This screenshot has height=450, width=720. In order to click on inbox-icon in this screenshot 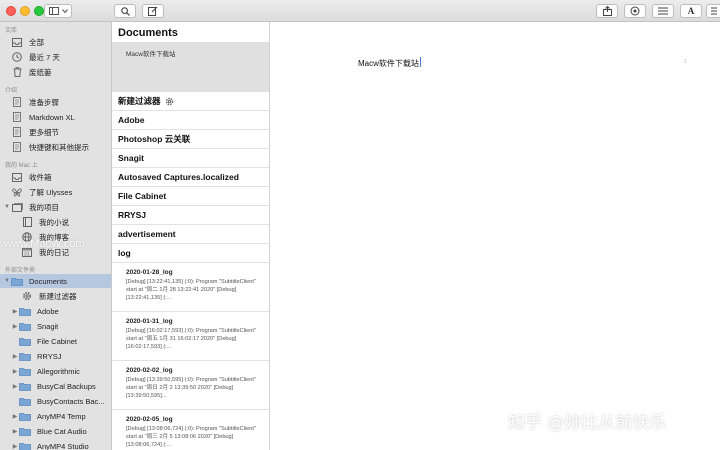, I will do `click(17, 177)`.